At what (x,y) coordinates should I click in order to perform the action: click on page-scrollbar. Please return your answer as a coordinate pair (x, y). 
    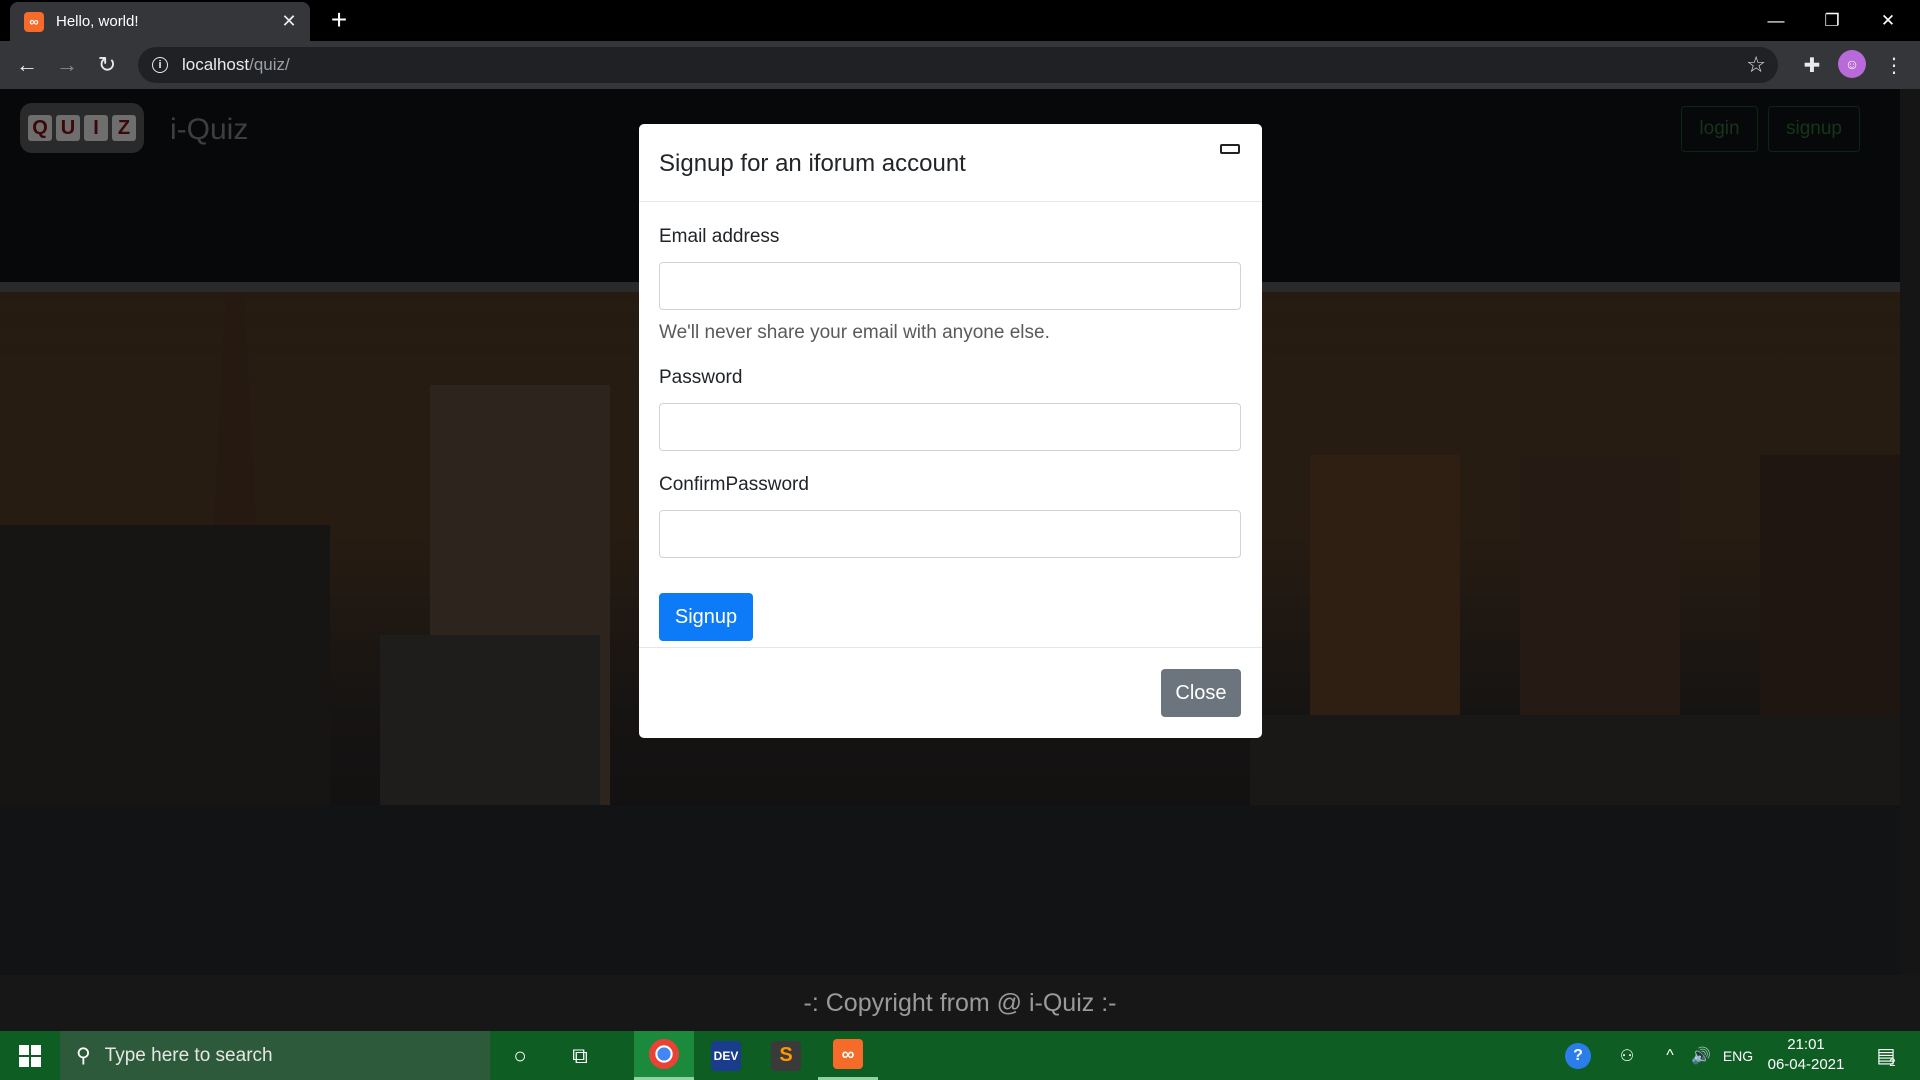
    Looking at the image, I should click on (1910, 532).